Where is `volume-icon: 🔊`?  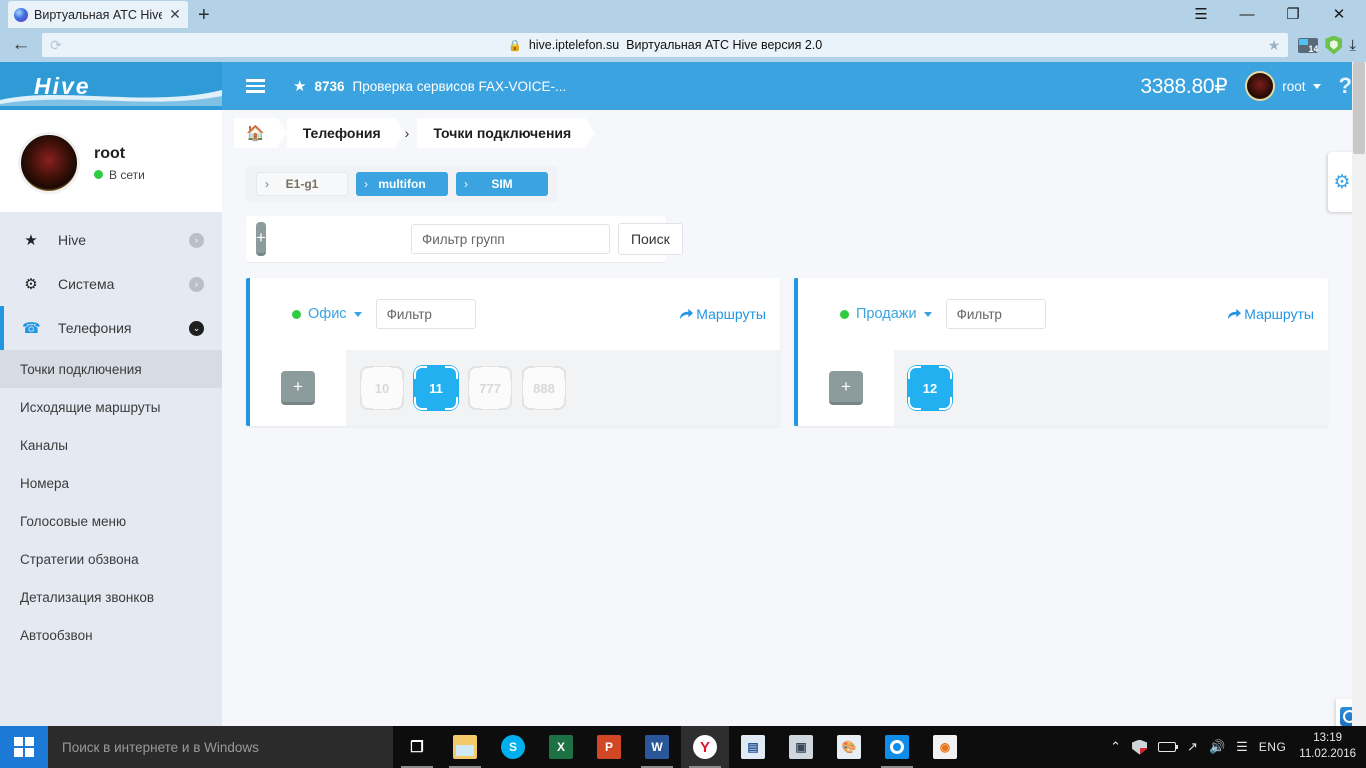 volume-icon: 🔊 is located at coordinates (1217, 747).